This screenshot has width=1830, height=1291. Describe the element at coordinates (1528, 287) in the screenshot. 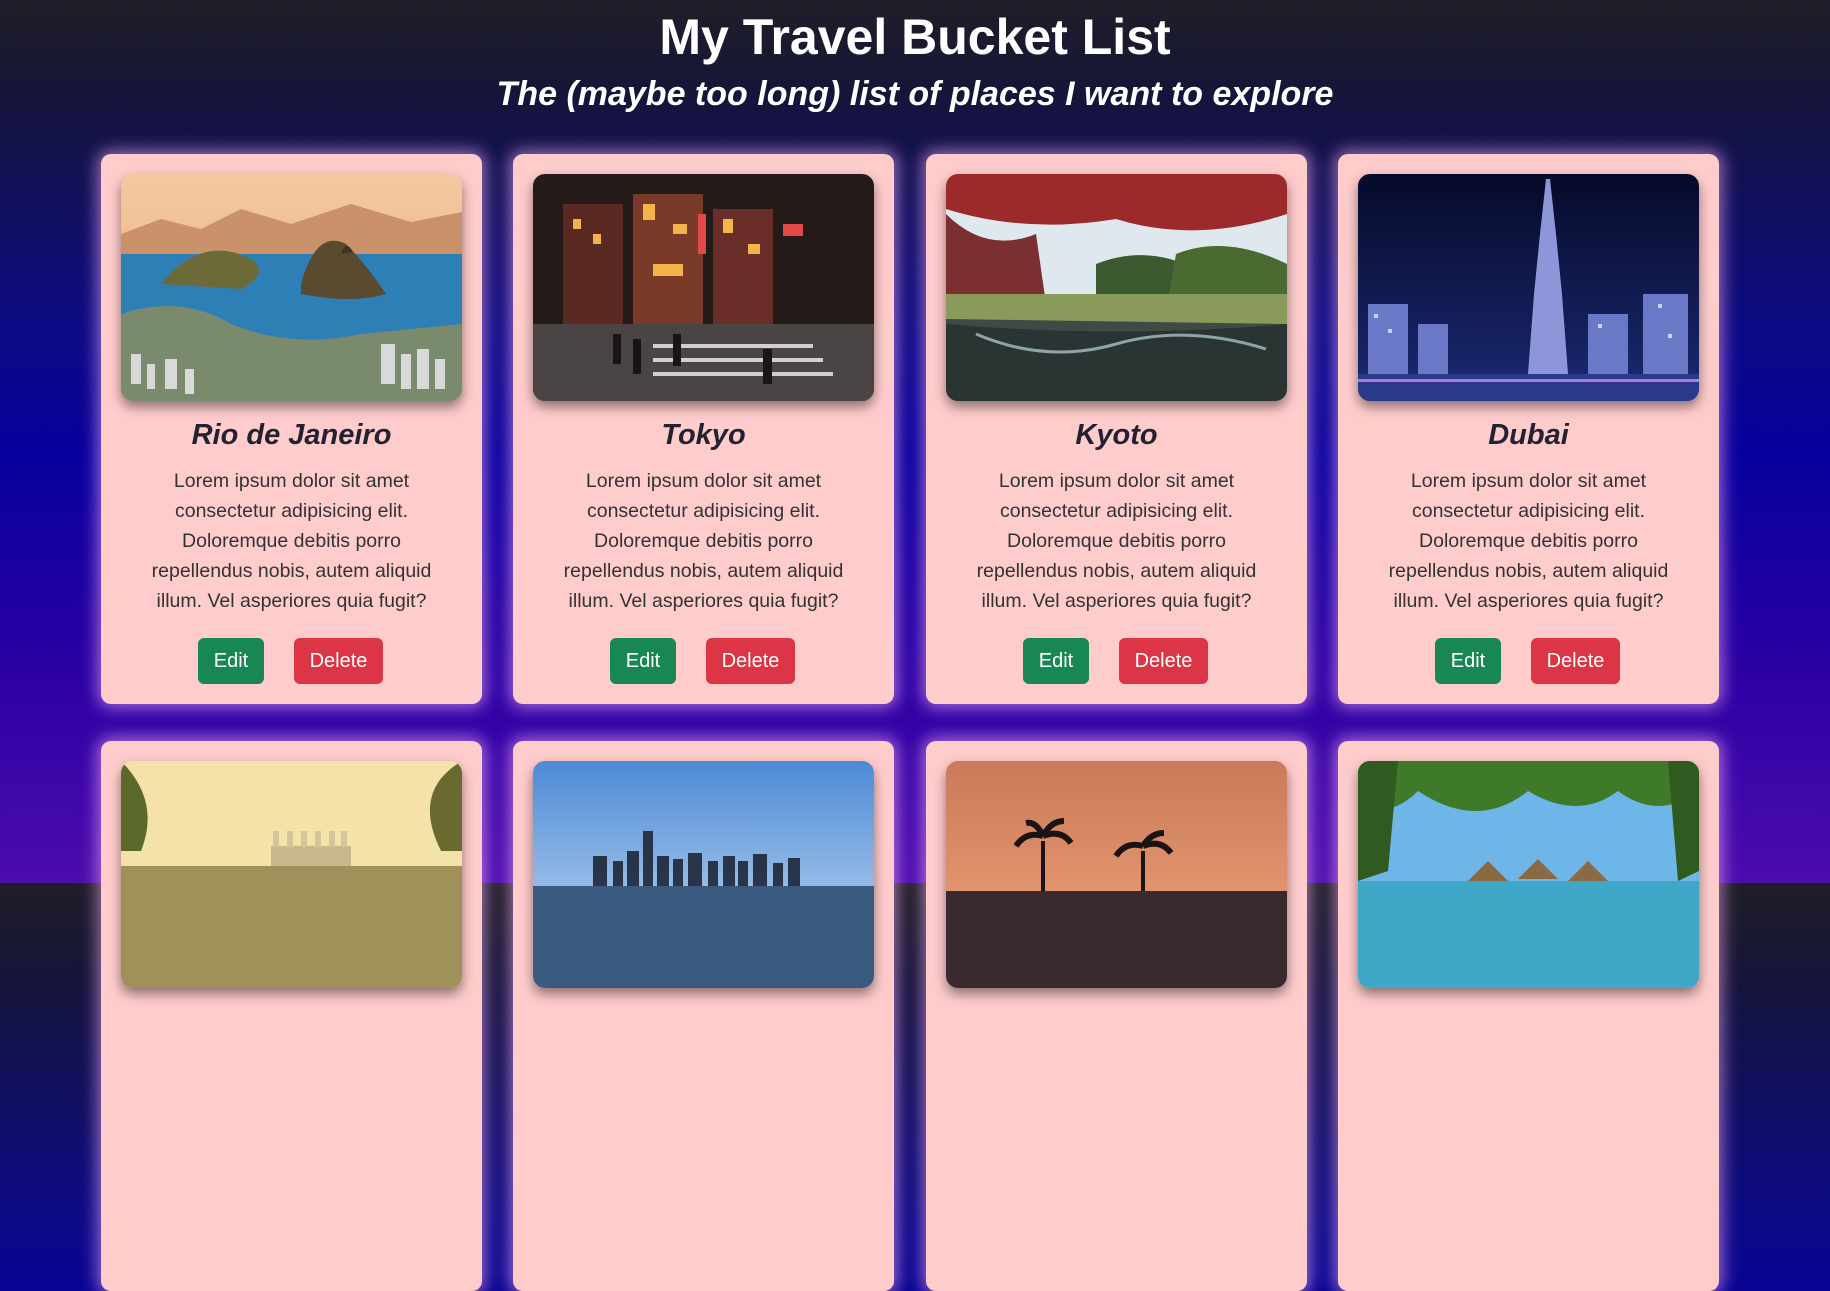

I see `dubai-photo` at that location.